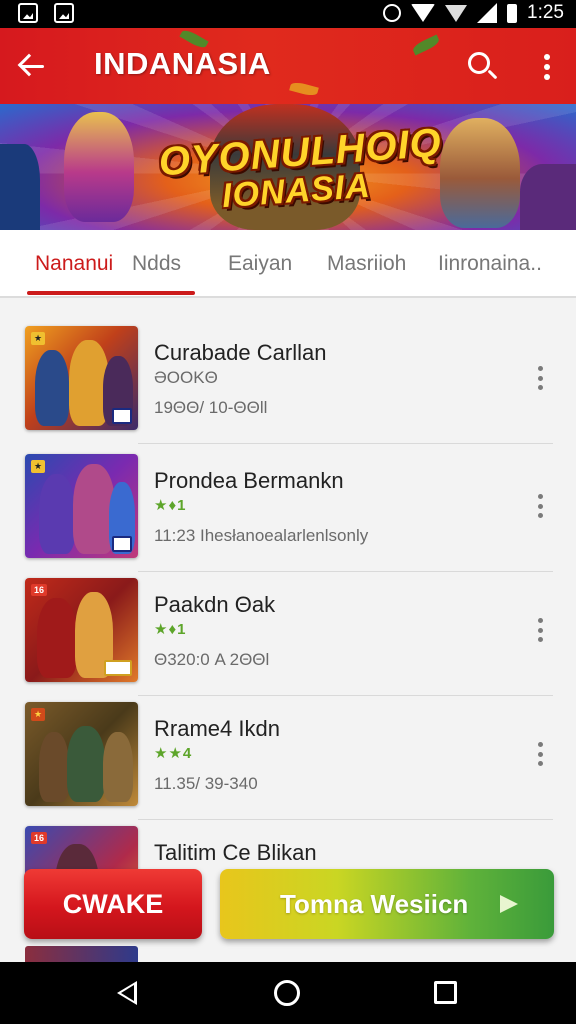  Describe the element at coordinates (392, 13) in the screenshot. I see `alarm-icon` at that location.